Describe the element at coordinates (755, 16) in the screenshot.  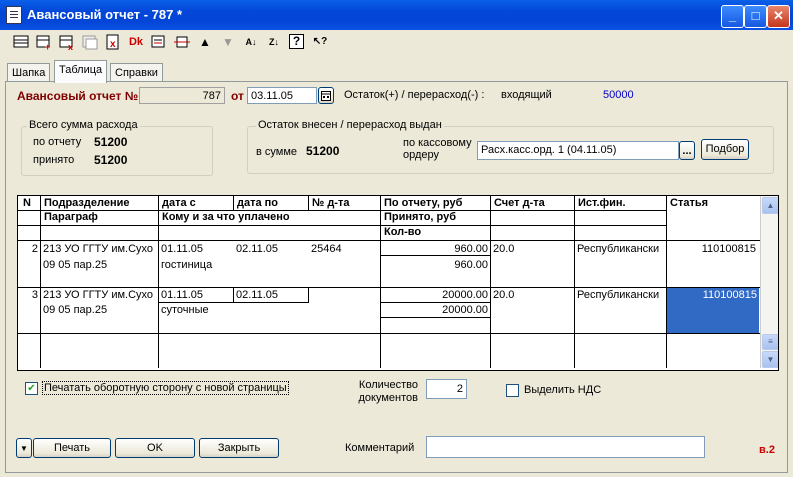
I see `maximize-button: □` at that location.